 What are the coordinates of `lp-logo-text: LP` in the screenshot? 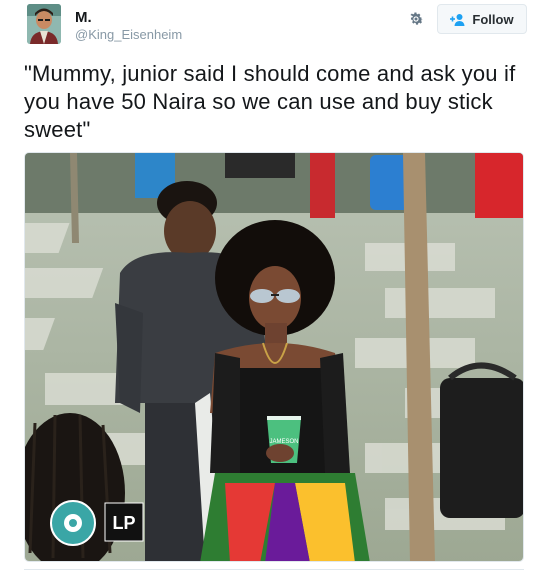 It's located at (123, 523).